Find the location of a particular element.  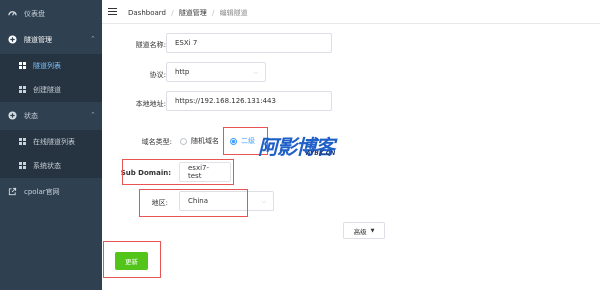

menu-toggle-icon is located at coordinates (112, 11).